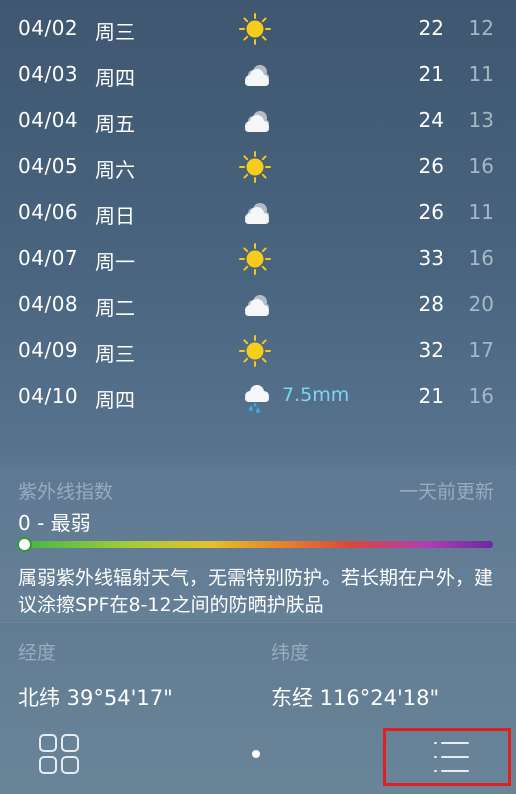 The width and height of the screenshot is (516, 794). What do you see at coordinates (59, 754) in the screenshot?
I see `grid-icon` at bounding box center [59, 754].